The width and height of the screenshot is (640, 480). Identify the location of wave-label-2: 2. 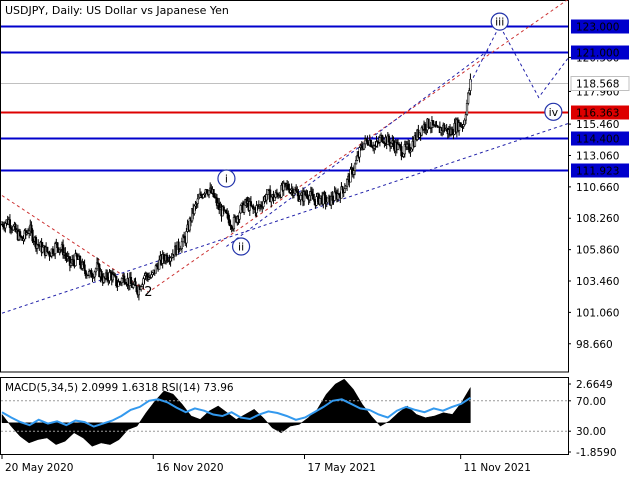
(148, 292).